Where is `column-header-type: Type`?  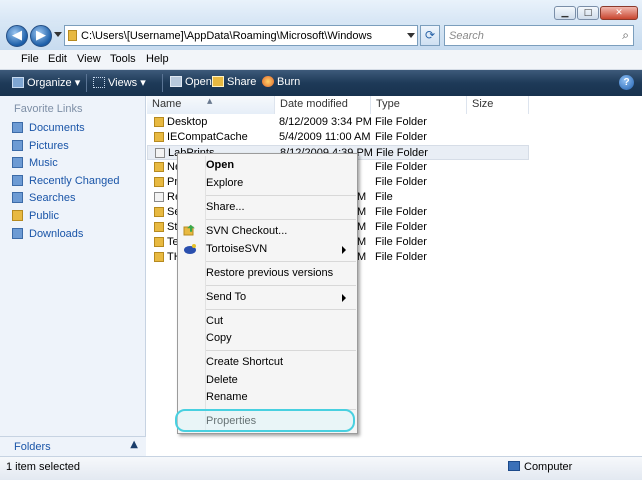 column-header-type: Type is located at coordinates (419, 105).